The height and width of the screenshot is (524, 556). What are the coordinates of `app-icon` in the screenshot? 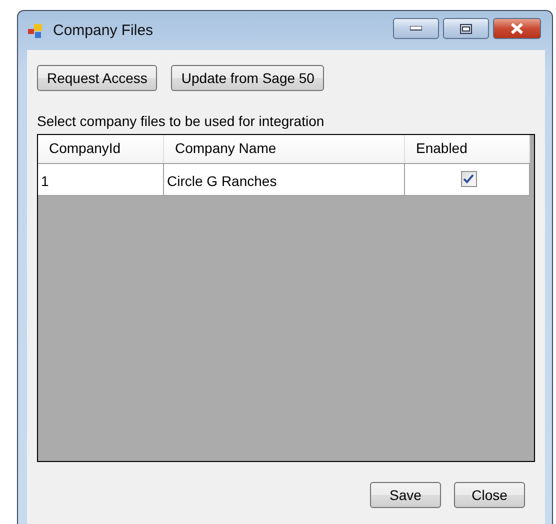 It's located at (36, 30).